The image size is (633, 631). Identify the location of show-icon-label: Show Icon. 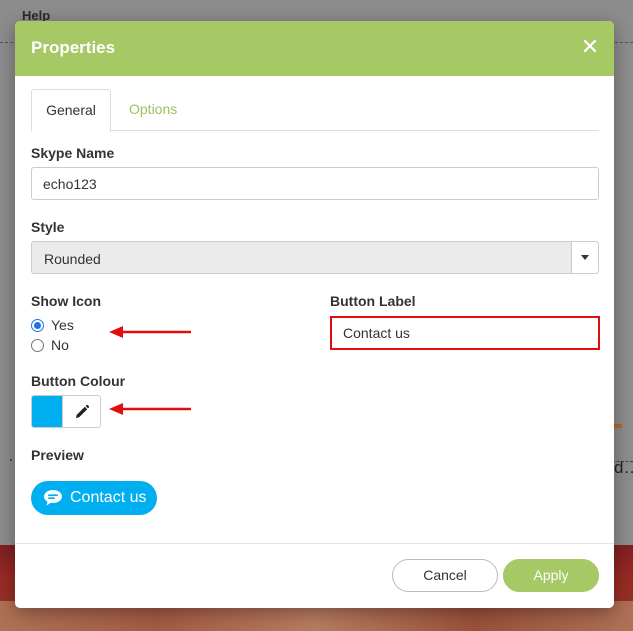
(66, 301).